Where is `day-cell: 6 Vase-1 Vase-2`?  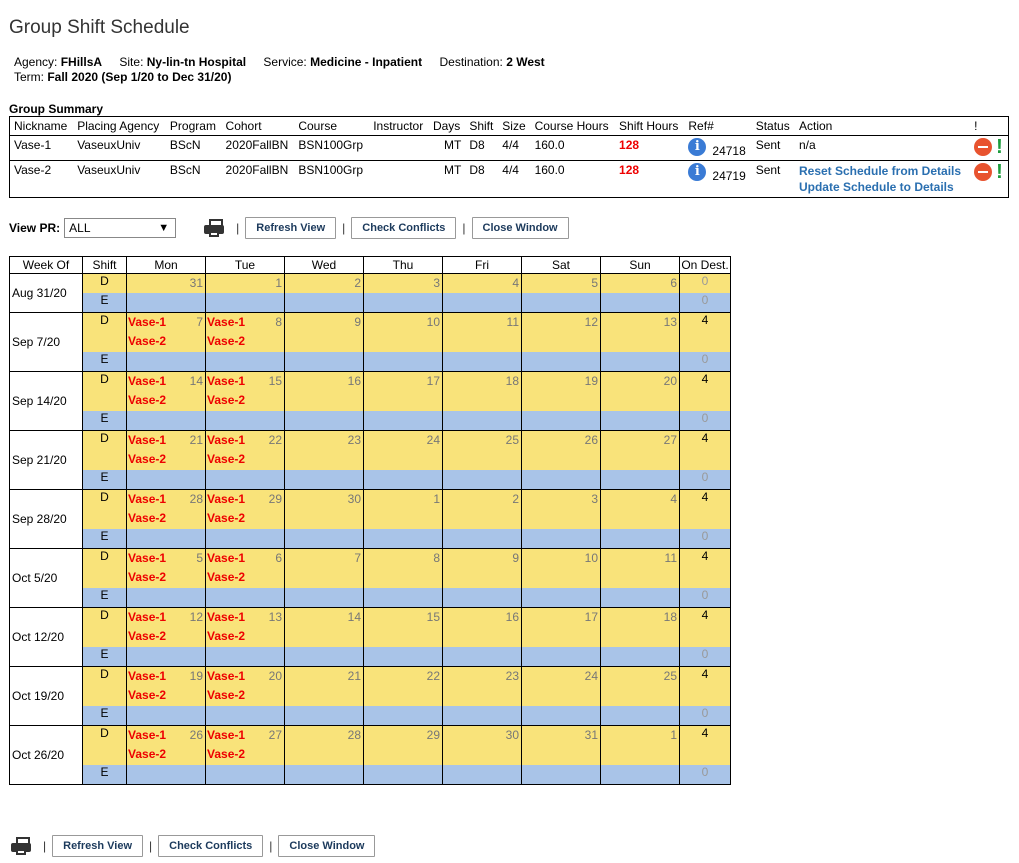
day-cell: 6 Vase-1 Vase-2 is located at coordinates (245, 568).